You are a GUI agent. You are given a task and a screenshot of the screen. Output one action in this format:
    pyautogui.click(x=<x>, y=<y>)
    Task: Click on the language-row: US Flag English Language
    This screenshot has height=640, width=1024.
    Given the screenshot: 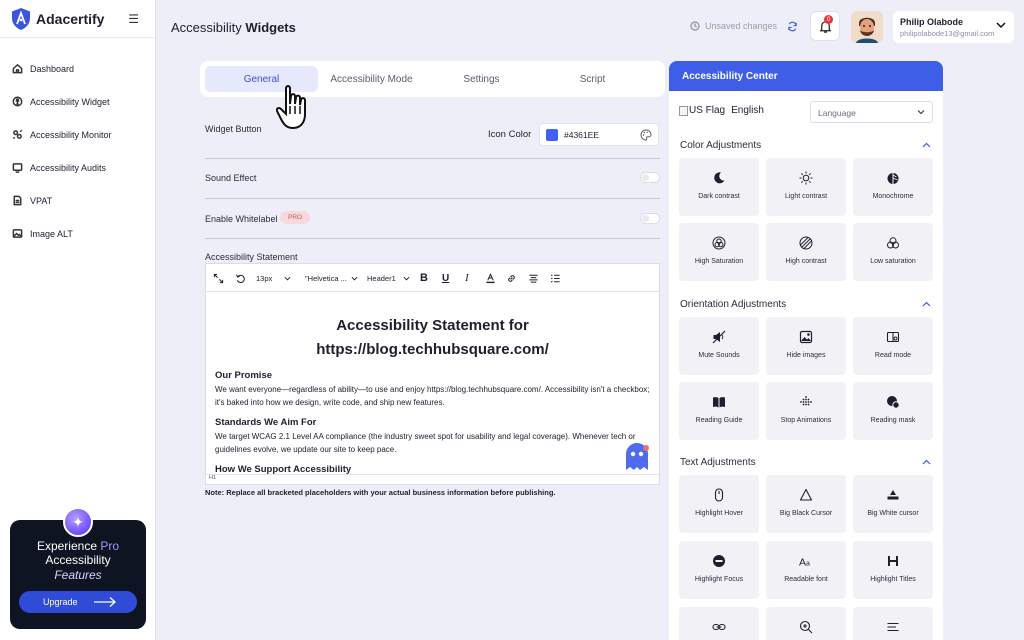 What is the action you would take?
    pyautogui.click(x=806, y=111)
    